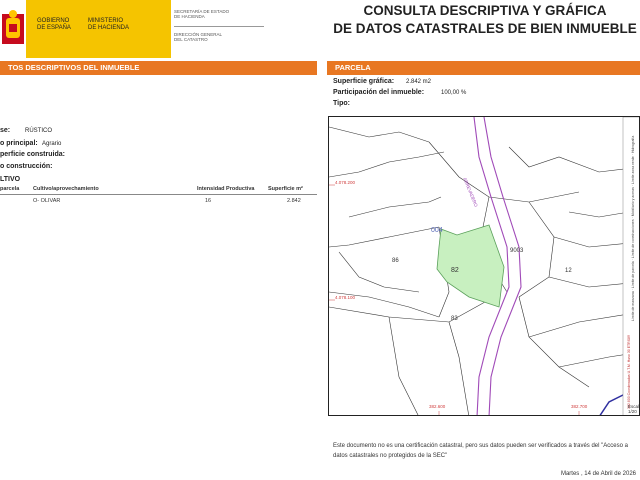 The width and height of the screenshot is (640, 480). Describe the element at coordinates (395, 261) in the screenshot. I see `map-label-86: 86` at that location.